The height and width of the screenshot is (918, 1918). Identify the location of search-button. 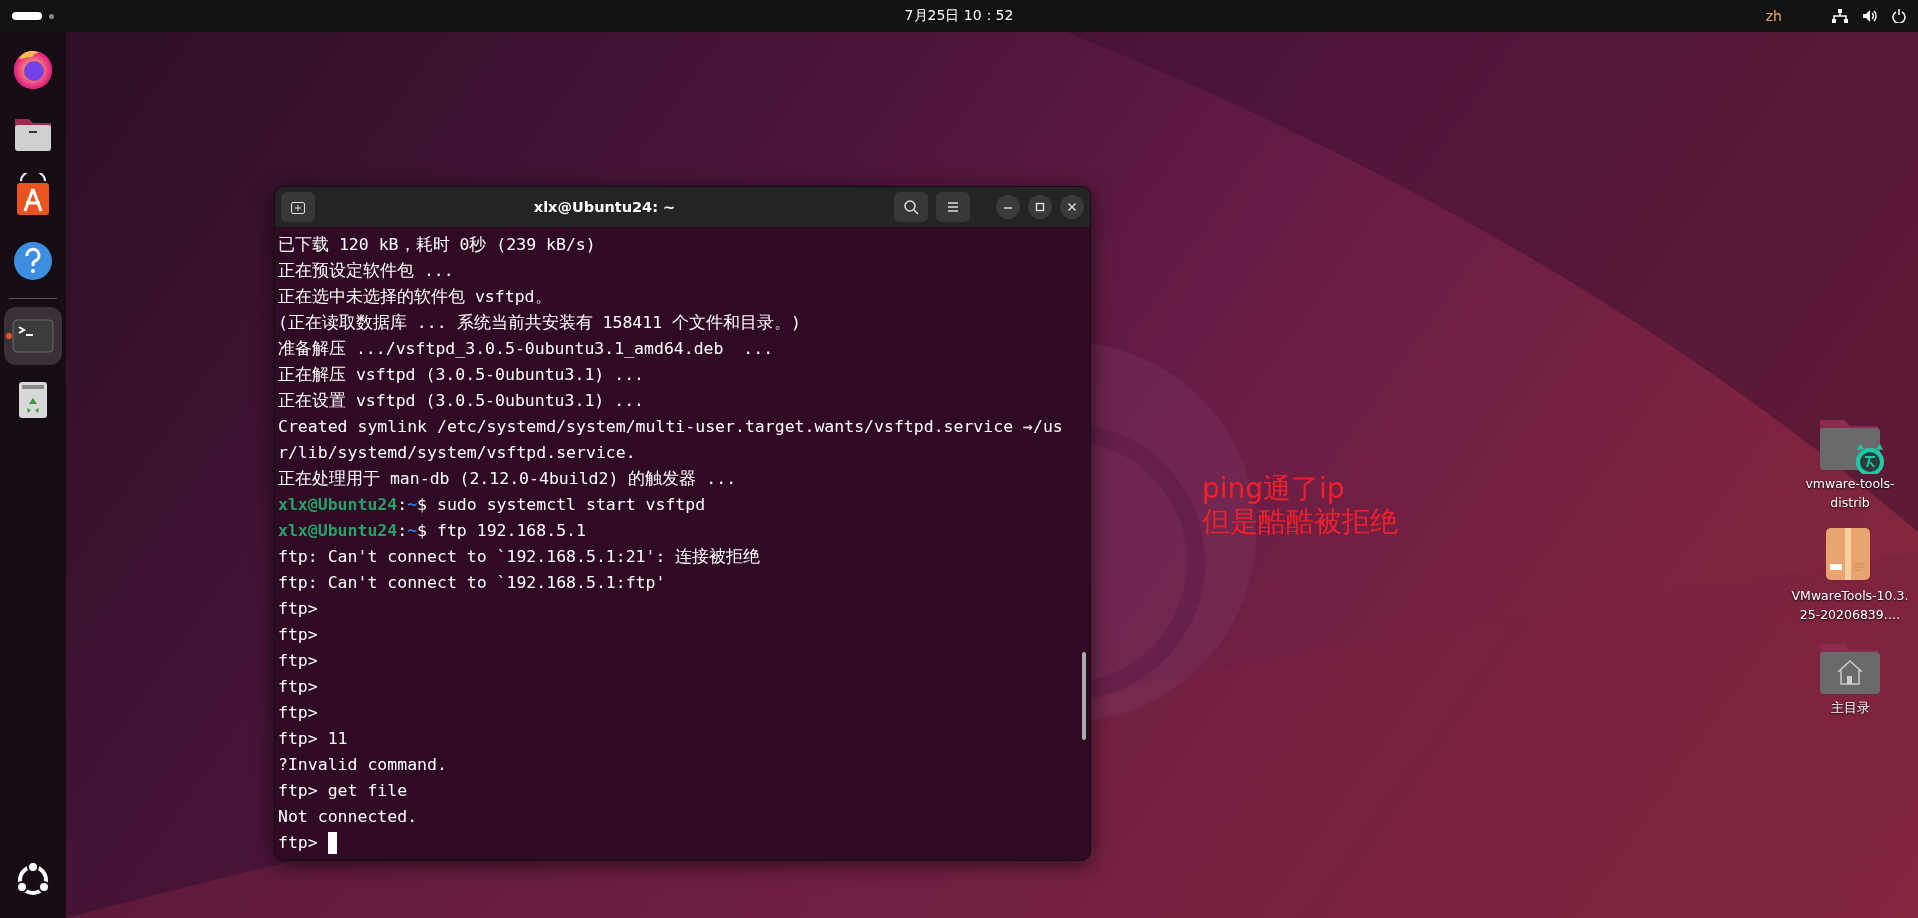
(911, 207).